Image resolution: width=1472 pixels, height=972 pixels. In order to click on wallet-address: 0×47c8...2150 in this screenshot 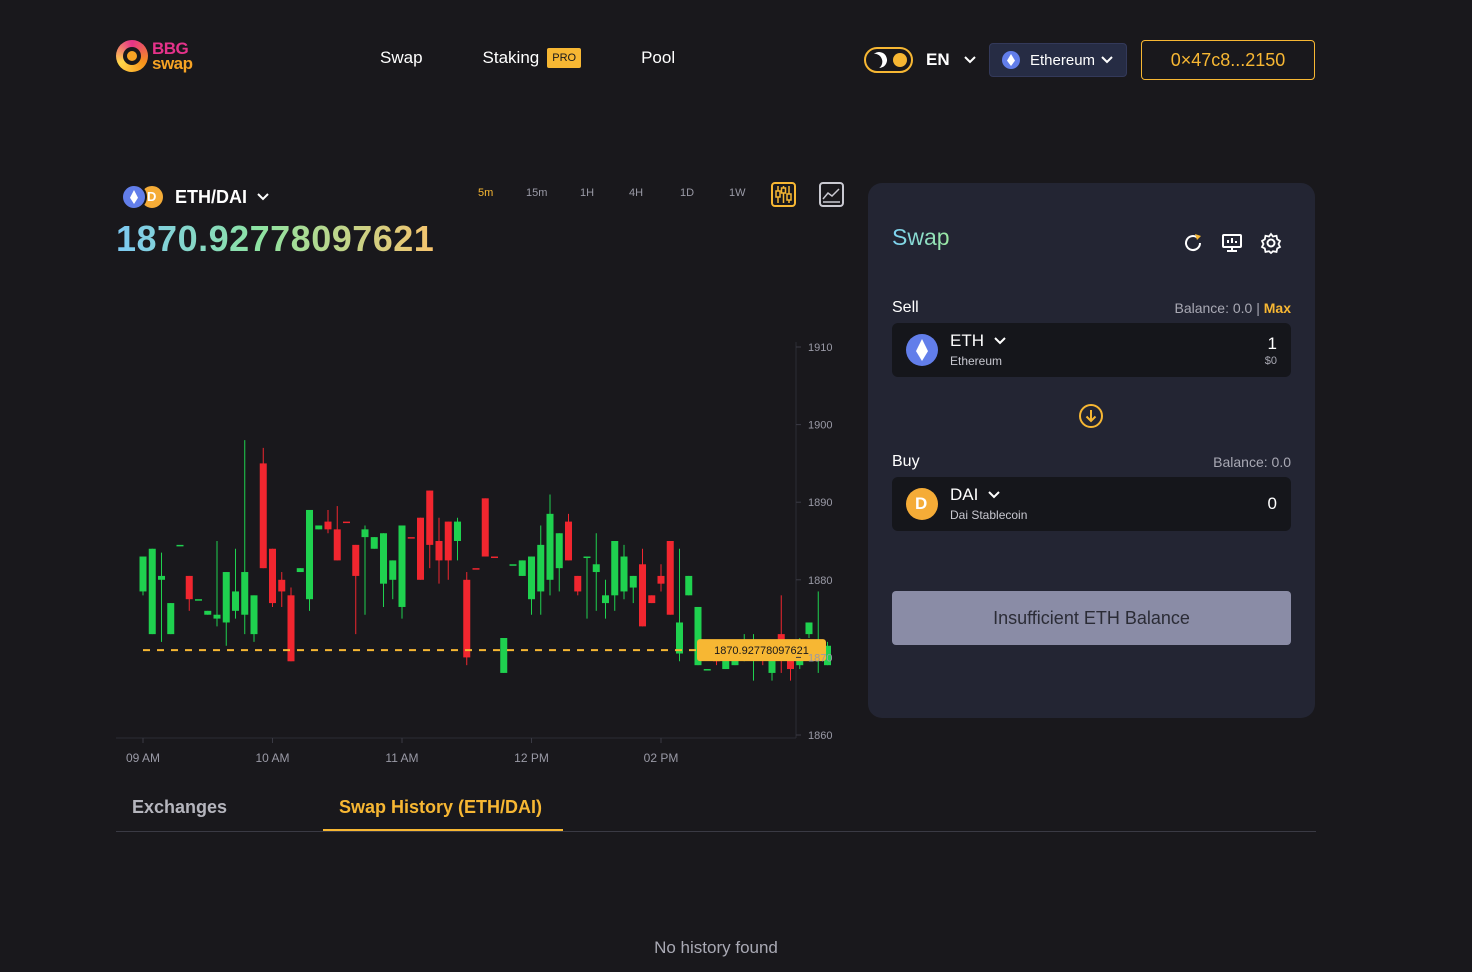, I will do `click(1228, 59)`.